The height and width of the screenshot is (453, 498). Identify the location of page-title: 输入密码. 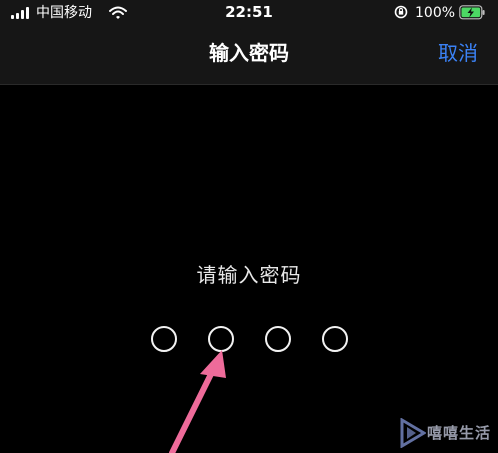
(249, 53).